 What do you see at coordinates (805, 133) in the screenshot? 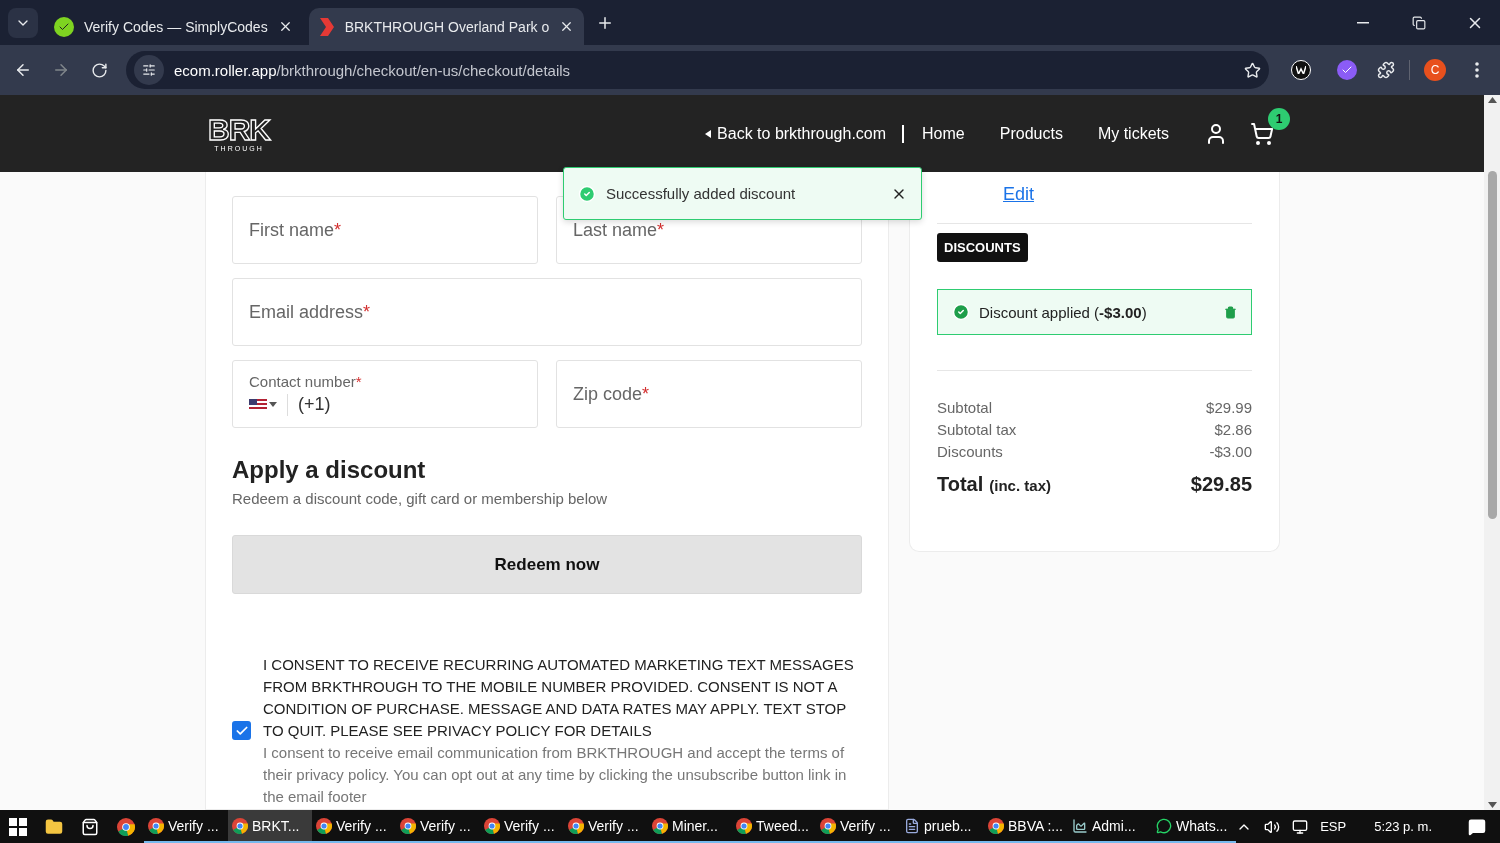
I see `back-link: Back to brkthrough.com` at bounding box center [805, 133].